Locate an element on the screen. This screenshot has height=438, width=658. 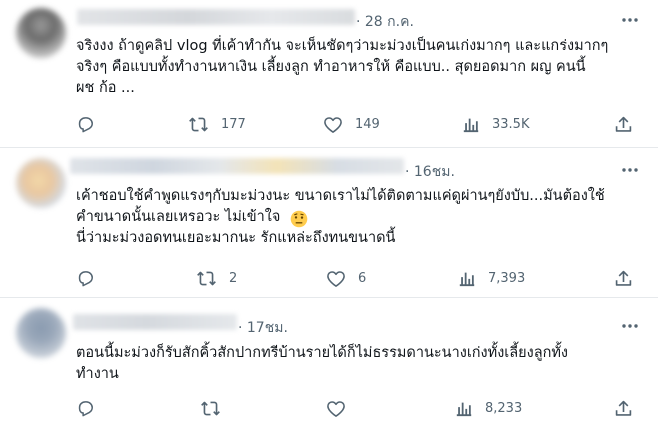
views-count: 33.5K is located at coordinates (511, 124).